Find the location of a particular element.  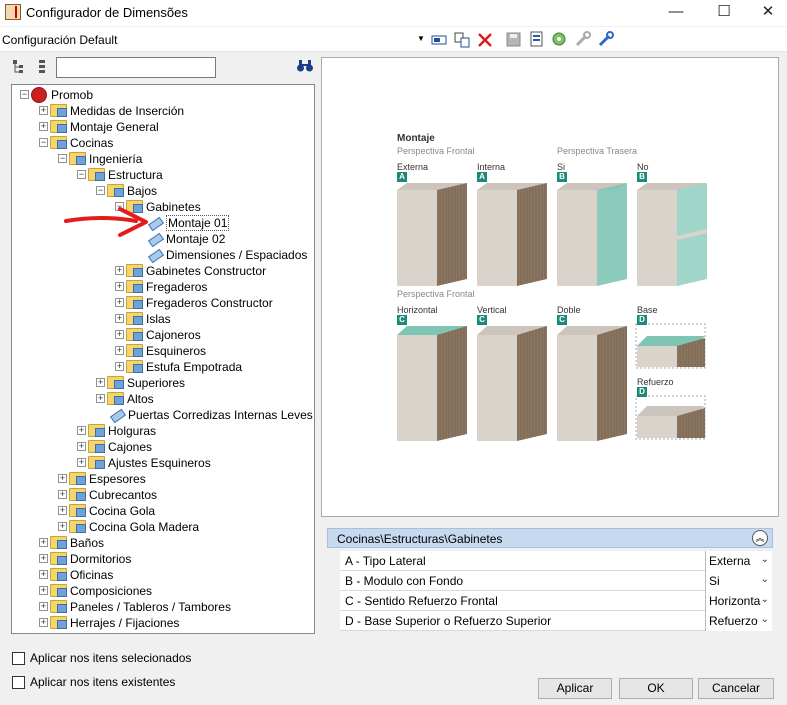

chevron-down-icon: ▼ is located at coordinates (421, 38).